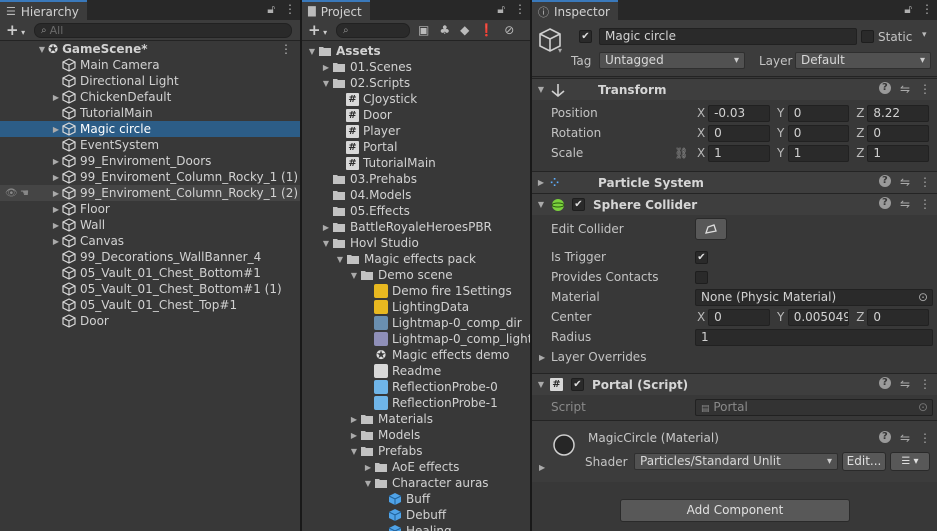 The height and width of the screenshot is (531, 937). What do you see at coordinates (585, 36) in the screenshot?
I see `active-checkbox: ✔` at bounding box center [585, 36].